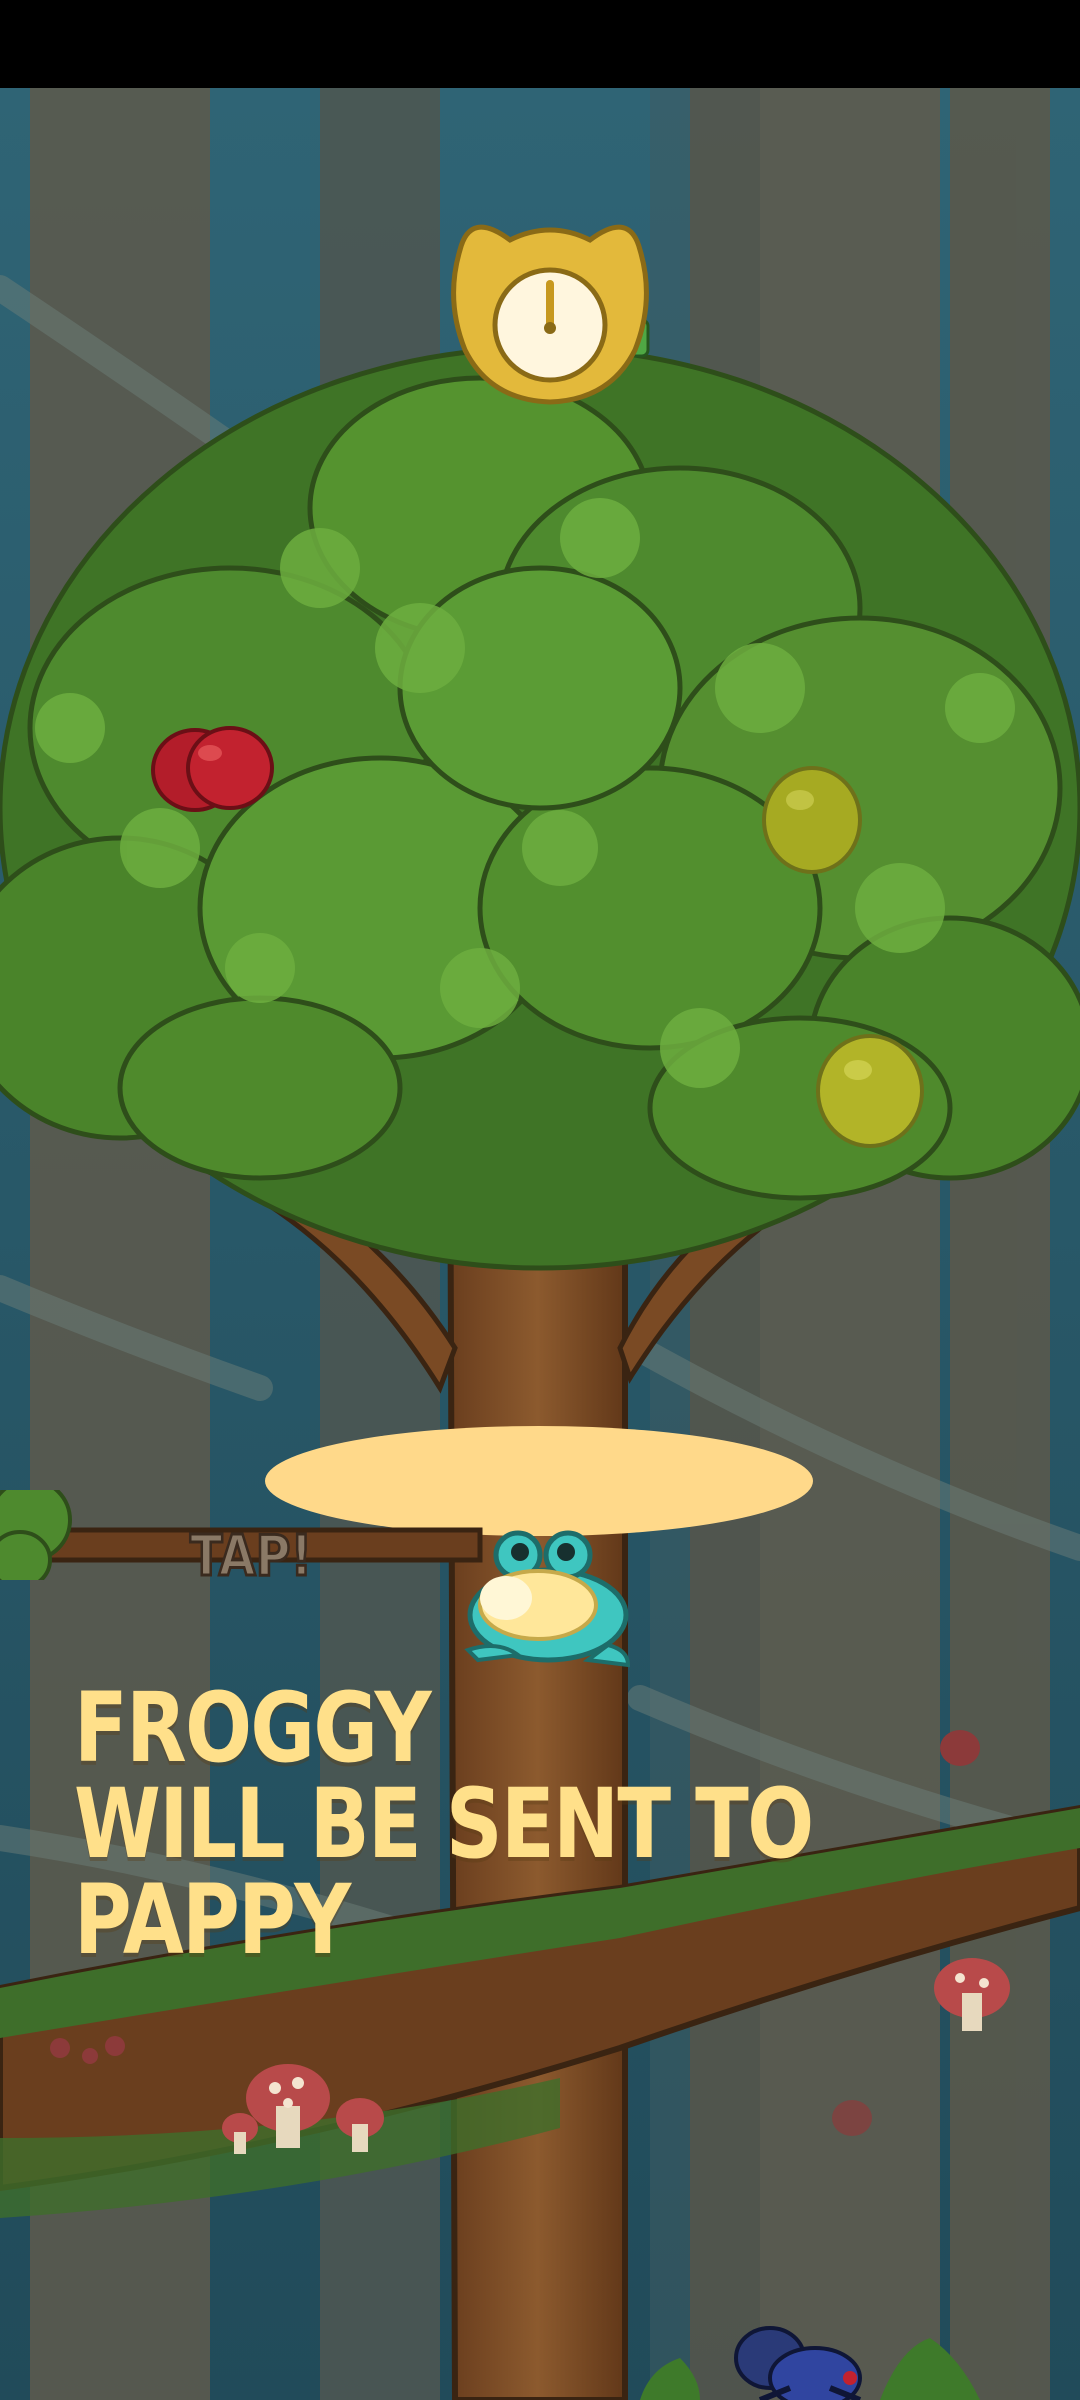  I want to click on stopwatch-timer-button, so click(550, 310).